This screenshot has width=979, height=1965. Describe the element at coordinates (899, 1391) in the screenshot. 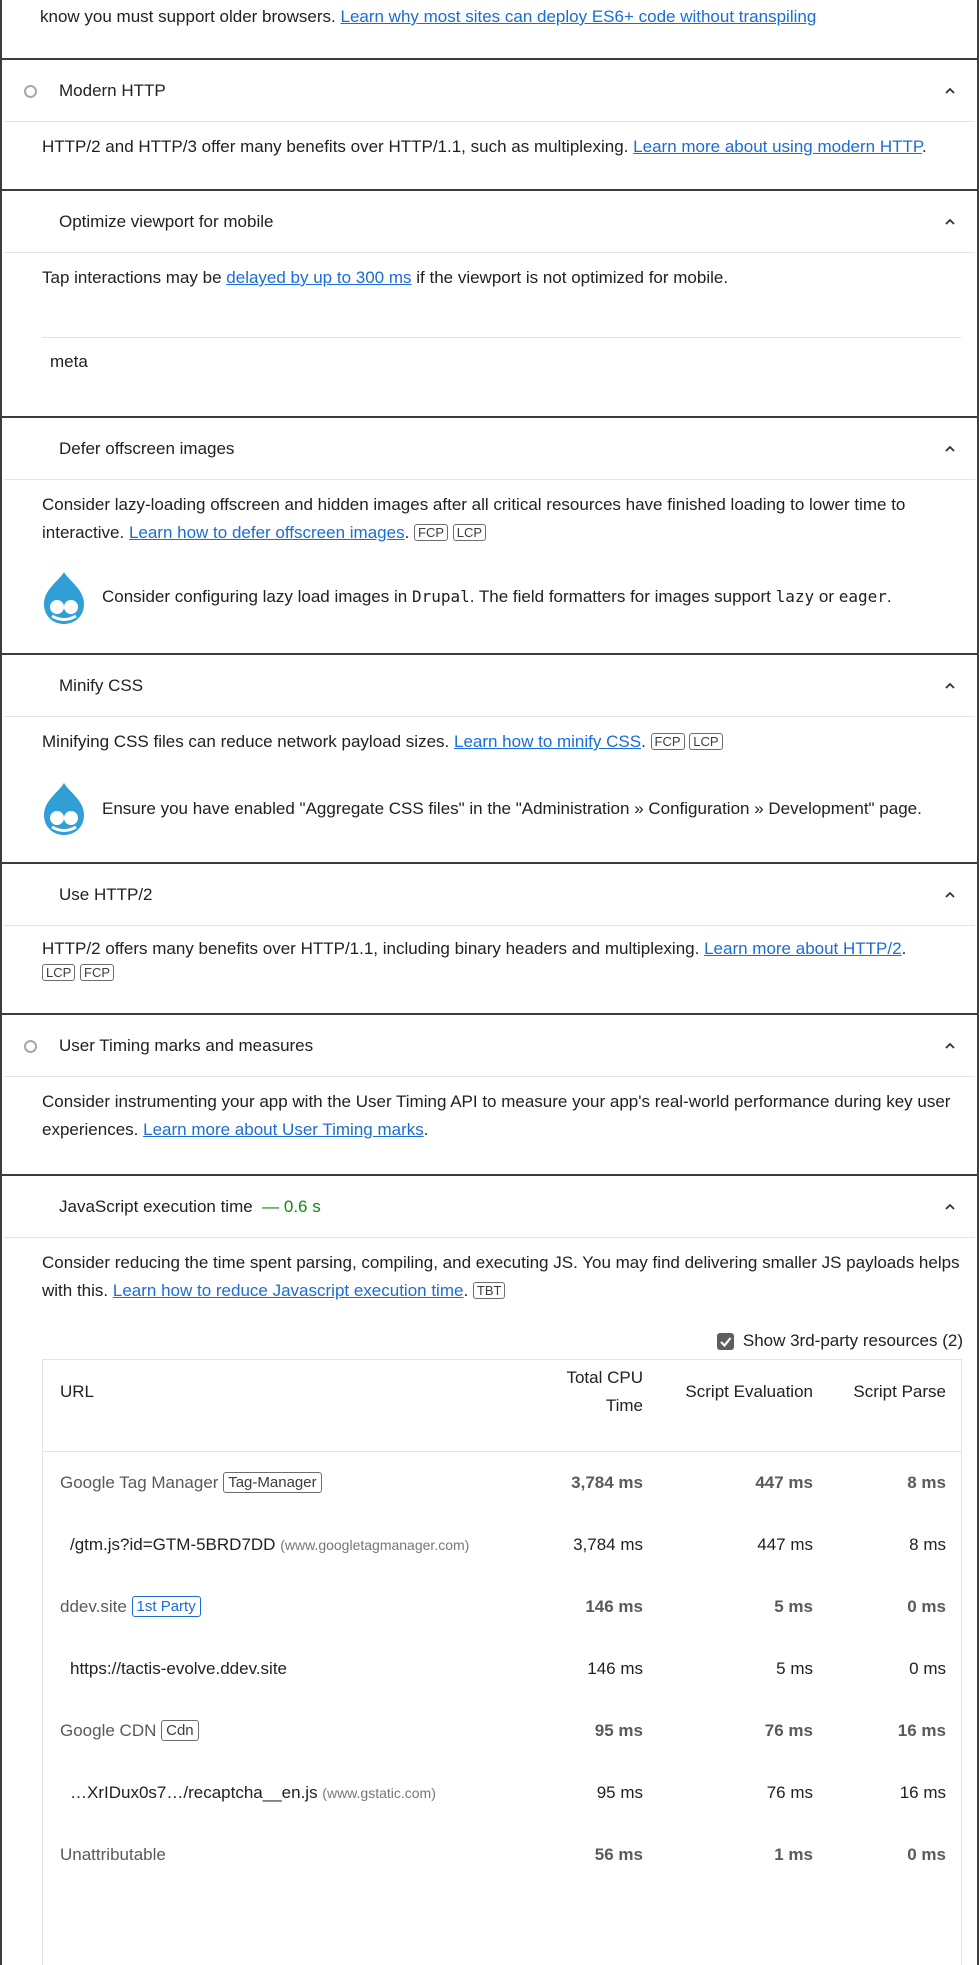

I see `col-parse-header: Script Parse` at that location.